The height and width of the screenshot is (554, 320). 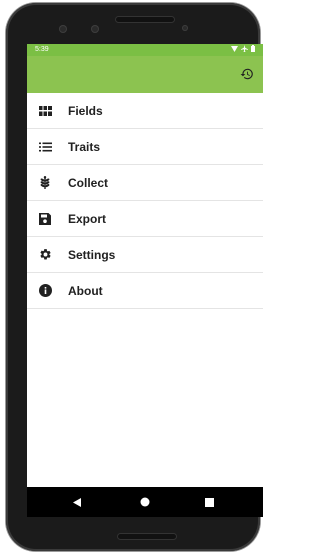 I want to click on grid-icon, so click(x=45, y=111).